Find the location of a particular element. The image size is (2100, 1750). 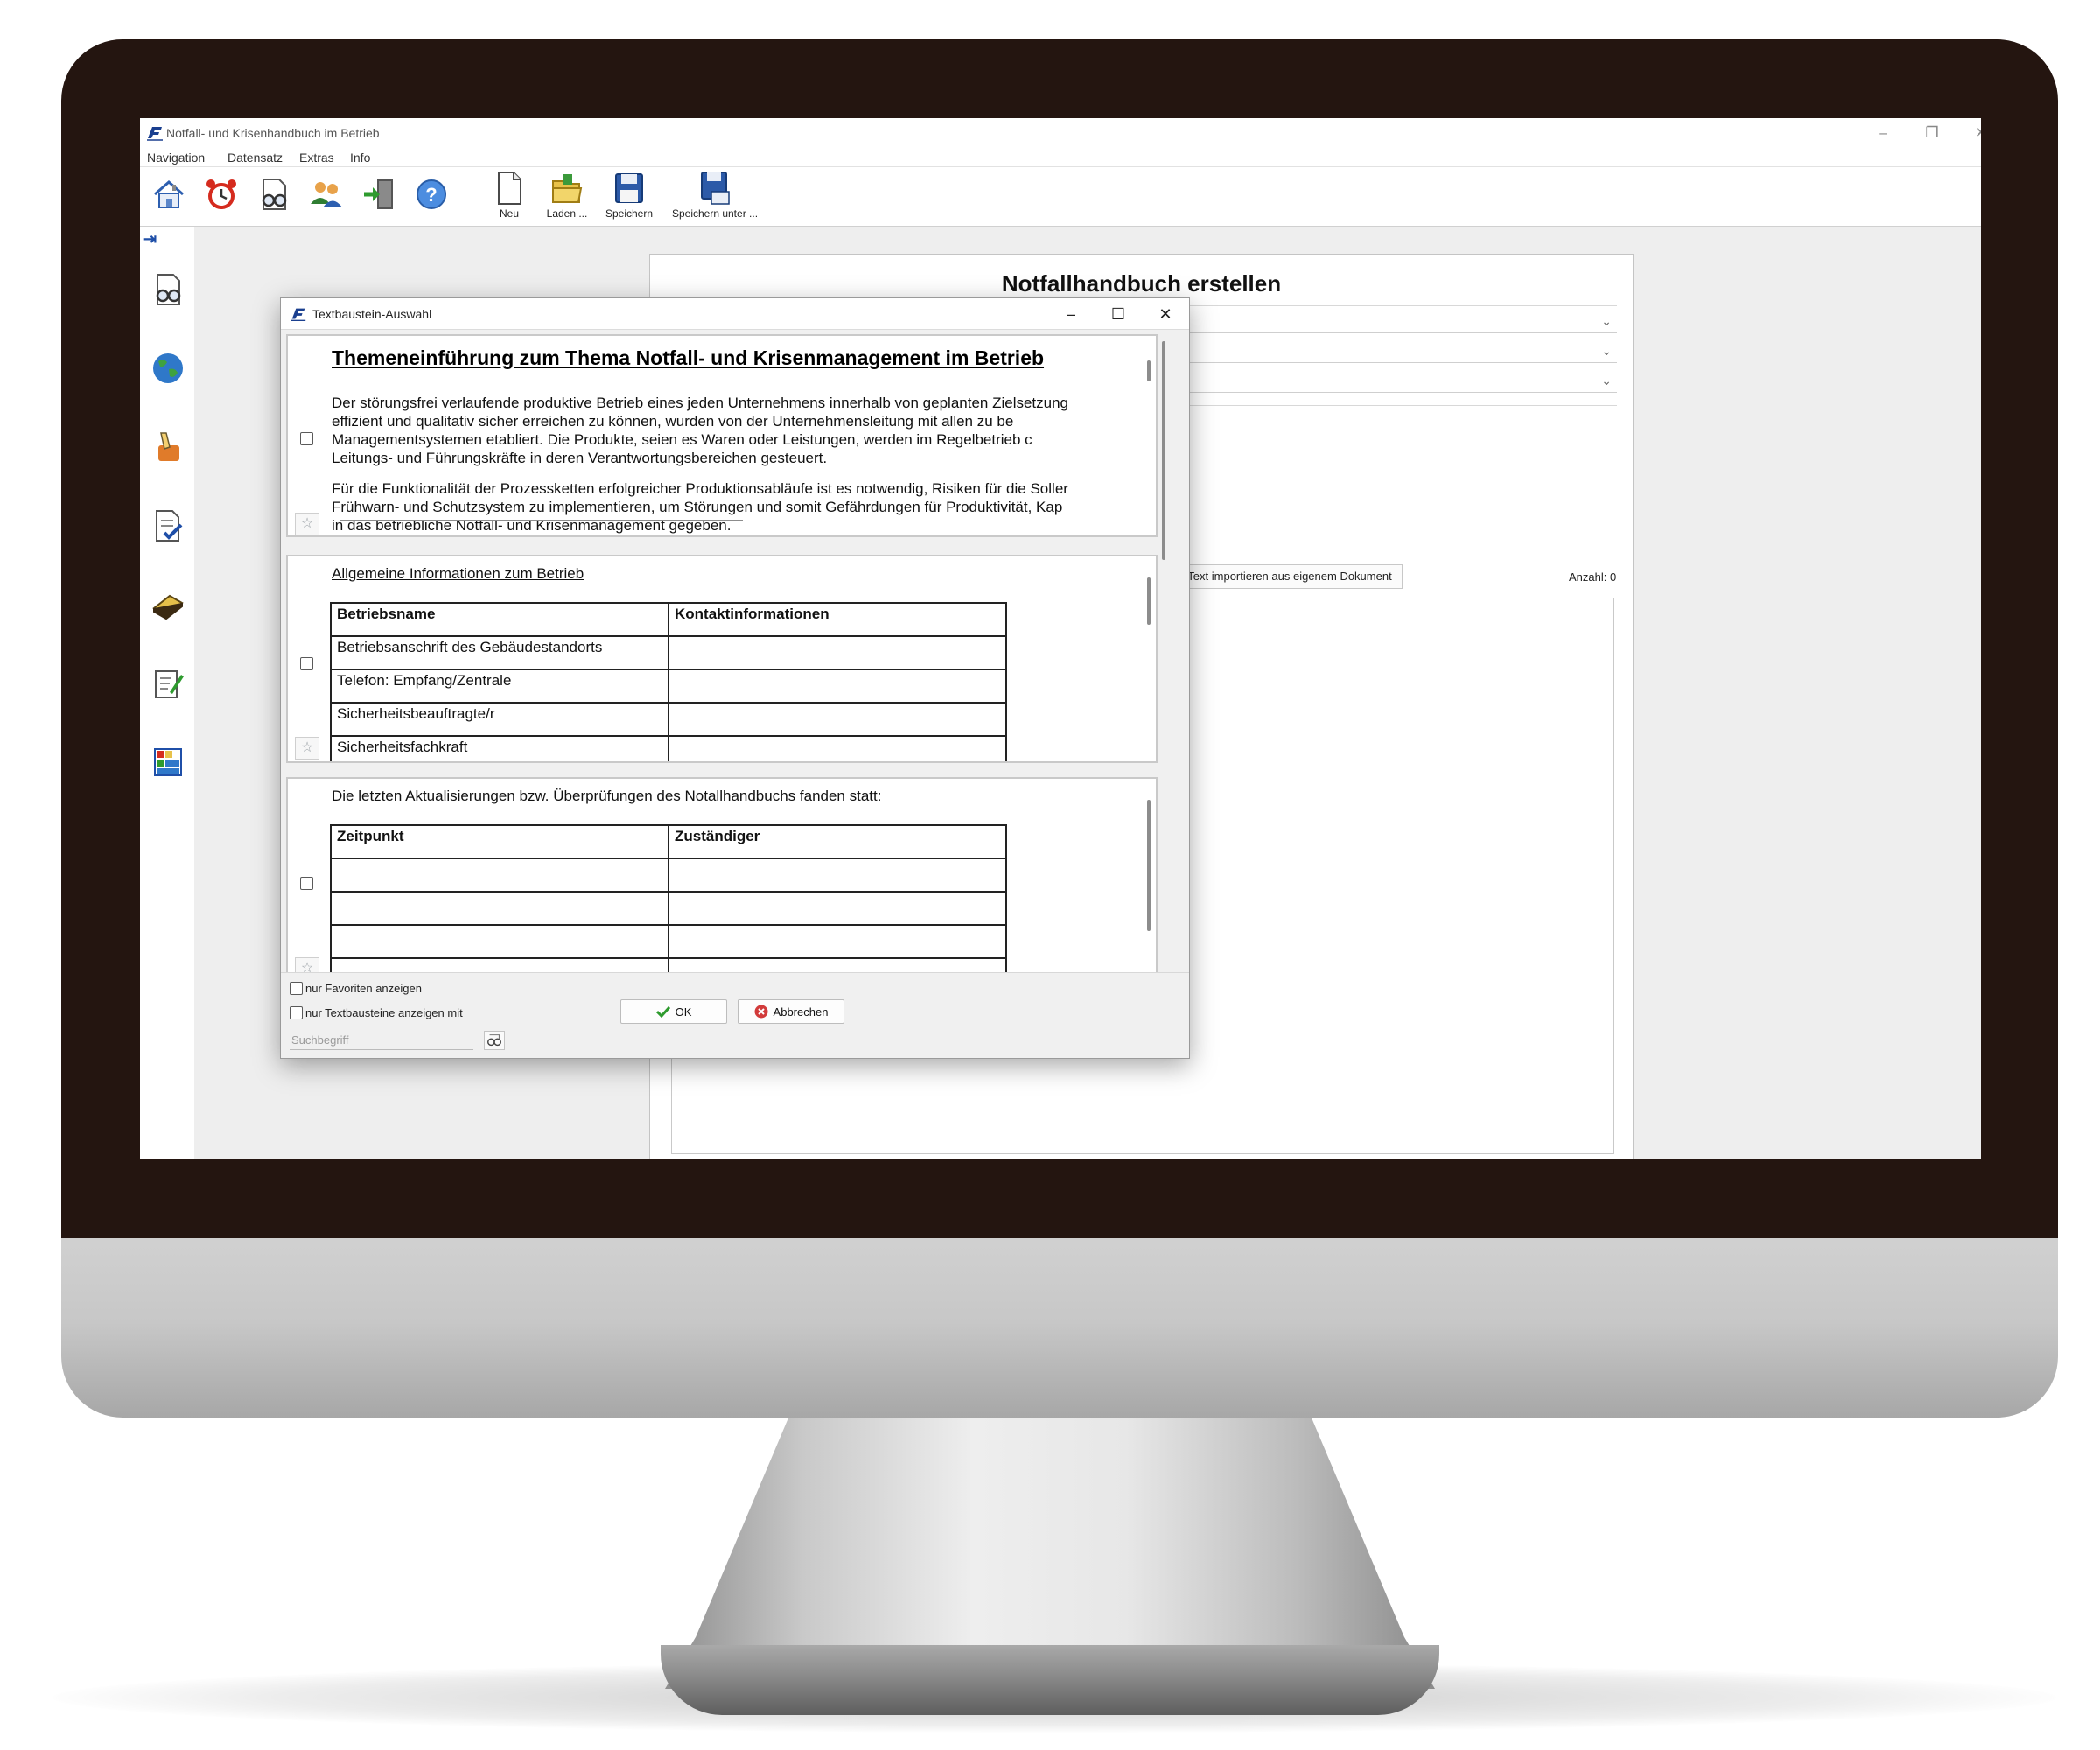

list-scrollbar-thumb is located at coordinates (1164, 450).